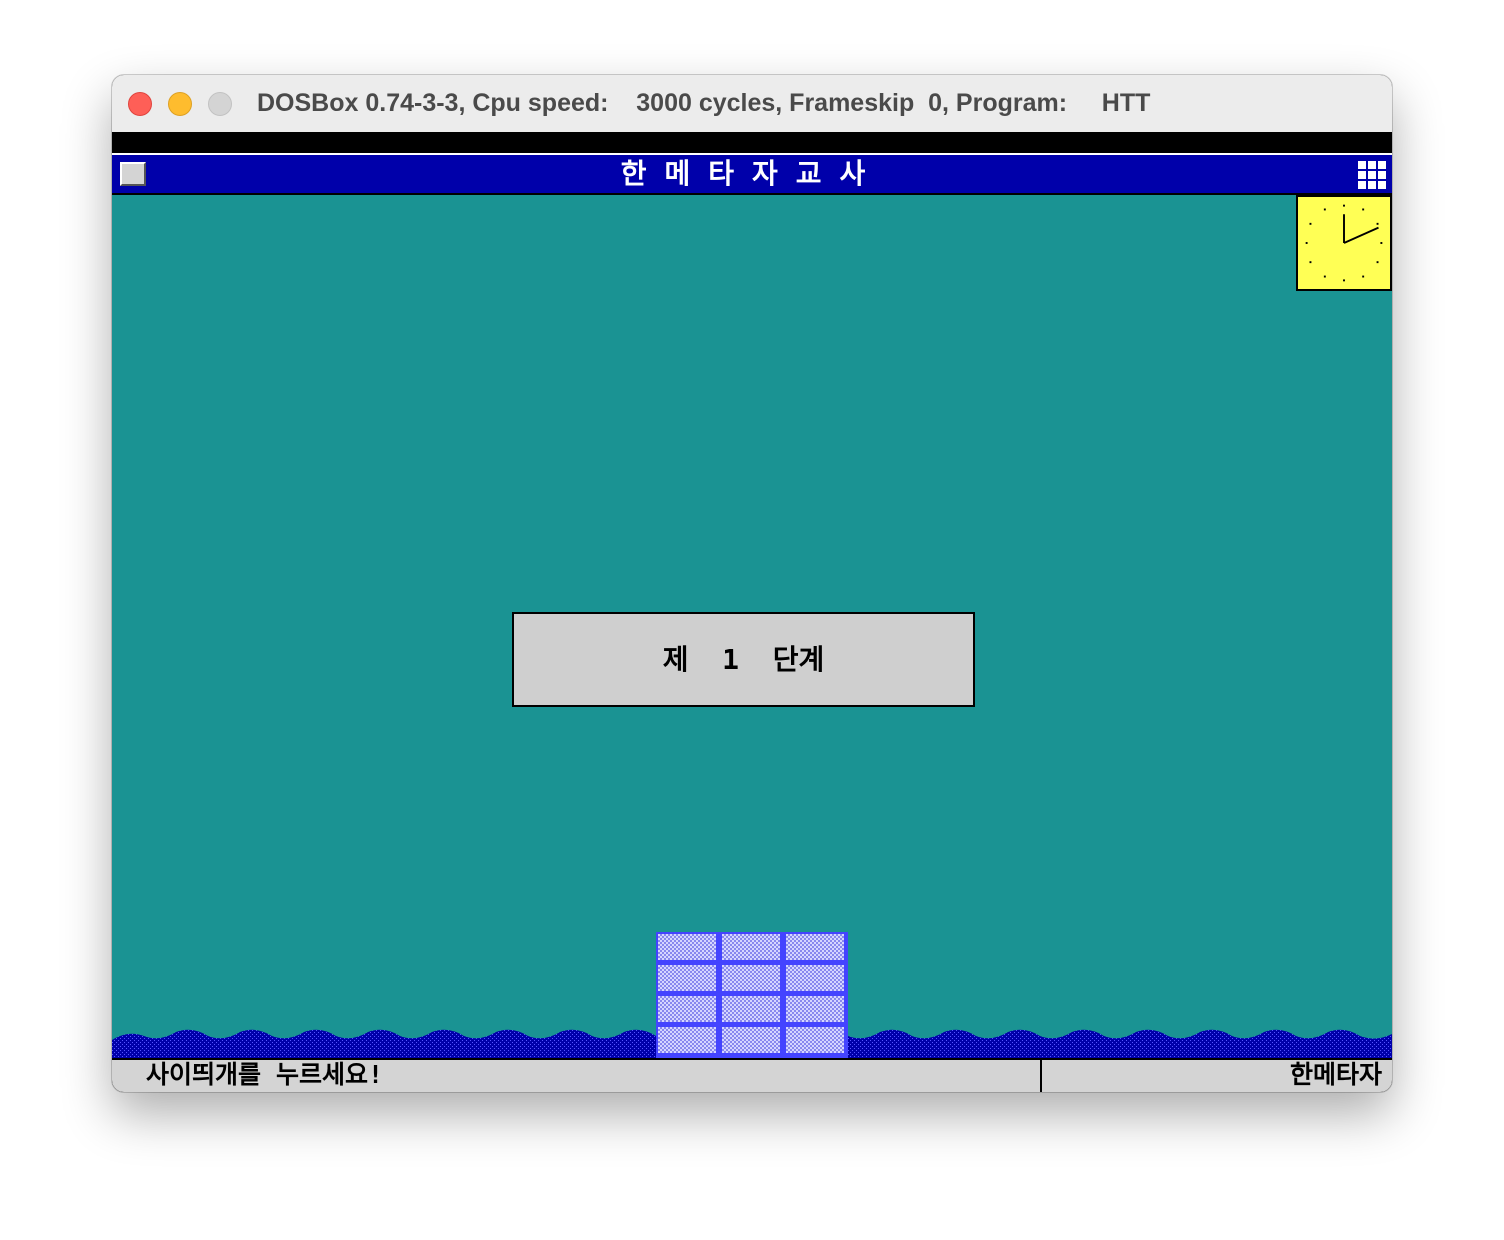 The height and width of the screenshot is (1240, 1504). I want to click on stage-label: 제 1 단계, so click(743, 659).